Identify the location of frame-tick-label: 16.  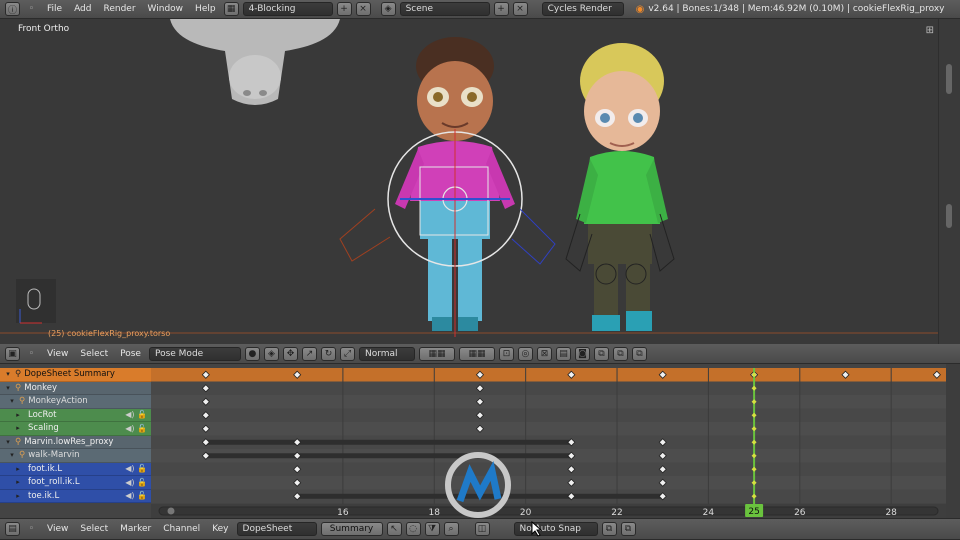
(343, 513).